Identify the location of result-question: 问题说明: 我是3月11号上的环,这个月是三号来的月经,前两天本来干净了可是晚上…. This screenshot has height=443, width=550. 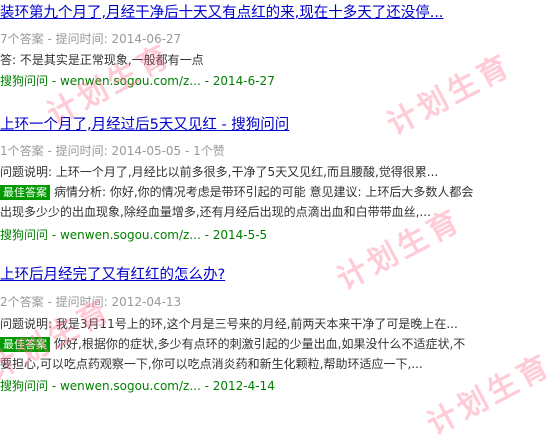
(229, 324).